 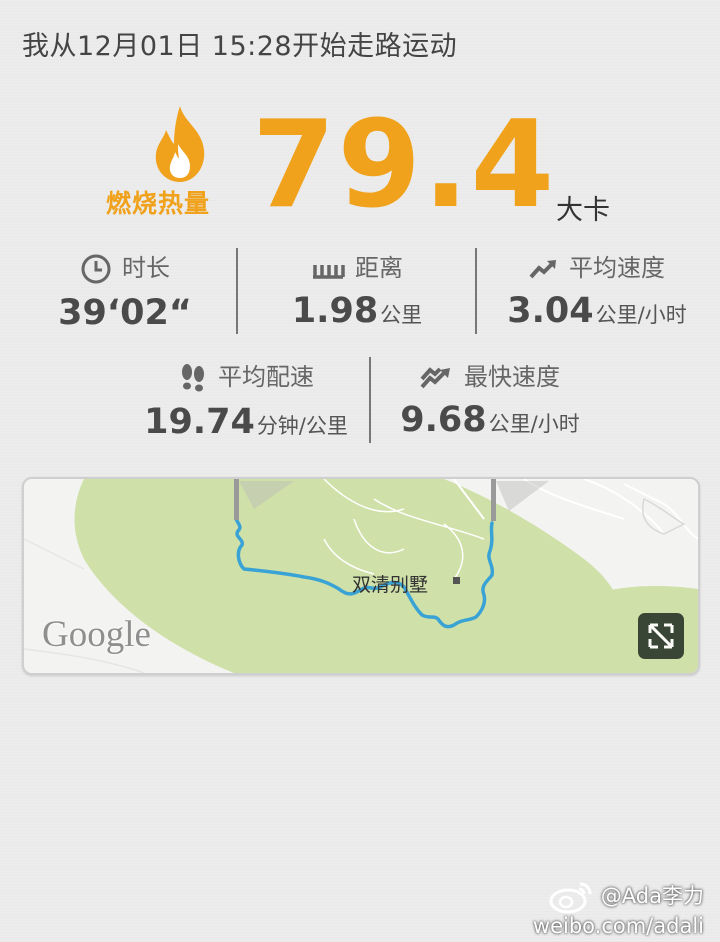 What do you see at coordinates (246, 399) in the screenshot?
I see `stat-avg-pace: 平均配速 19.74分钟/公里` at bounding box center [246, 399].